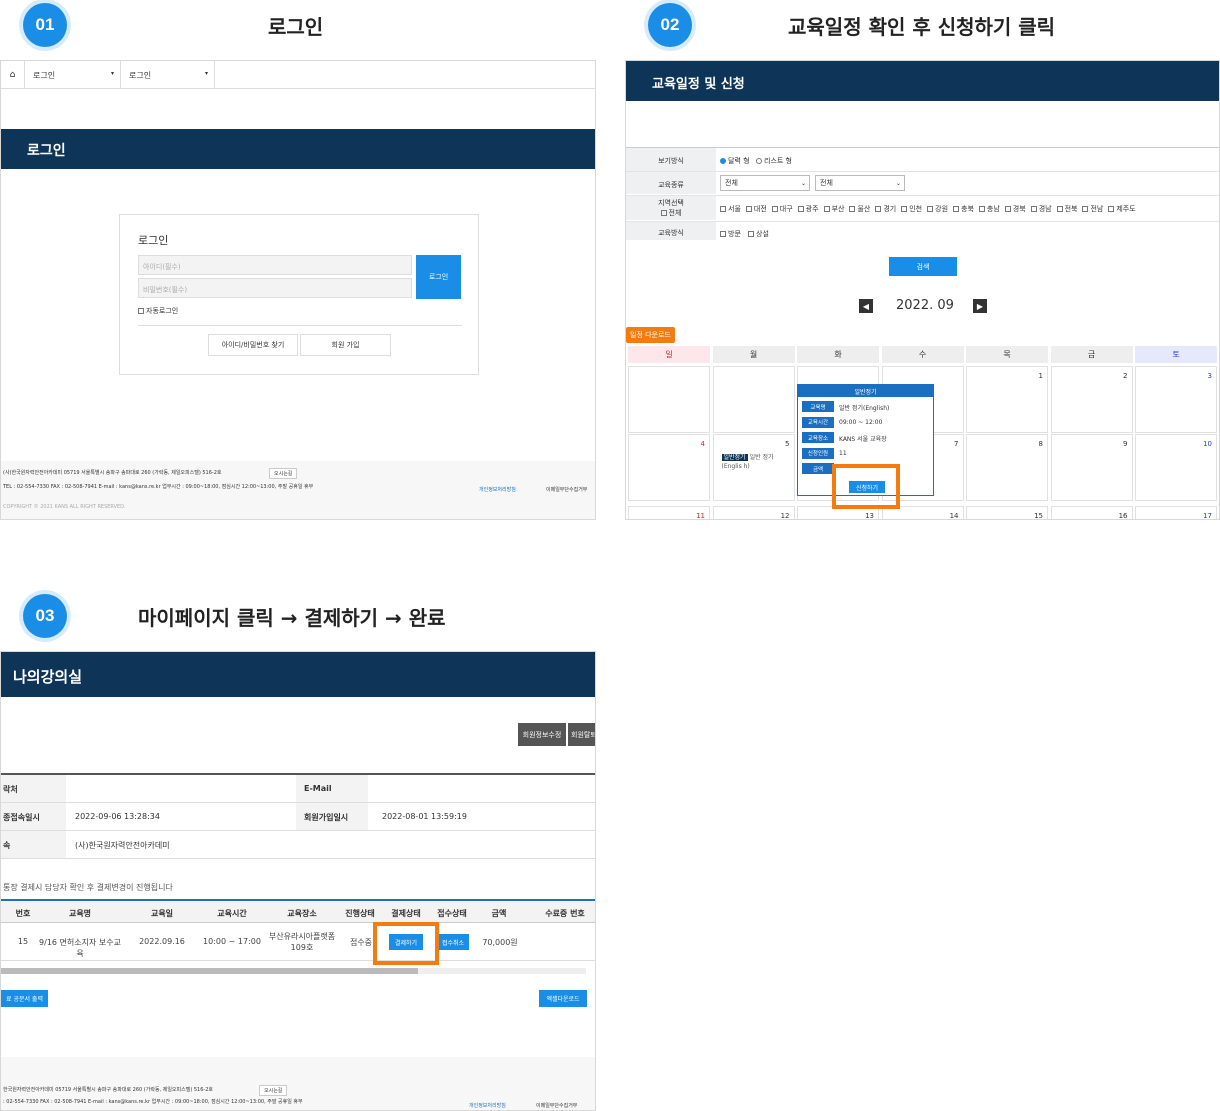 The width and height of the screenshot is (1220, 1111). Describe the element at coordinates (140, 75) in the screenshot. I see `nav-menu-2-label: 로그인` at that location.